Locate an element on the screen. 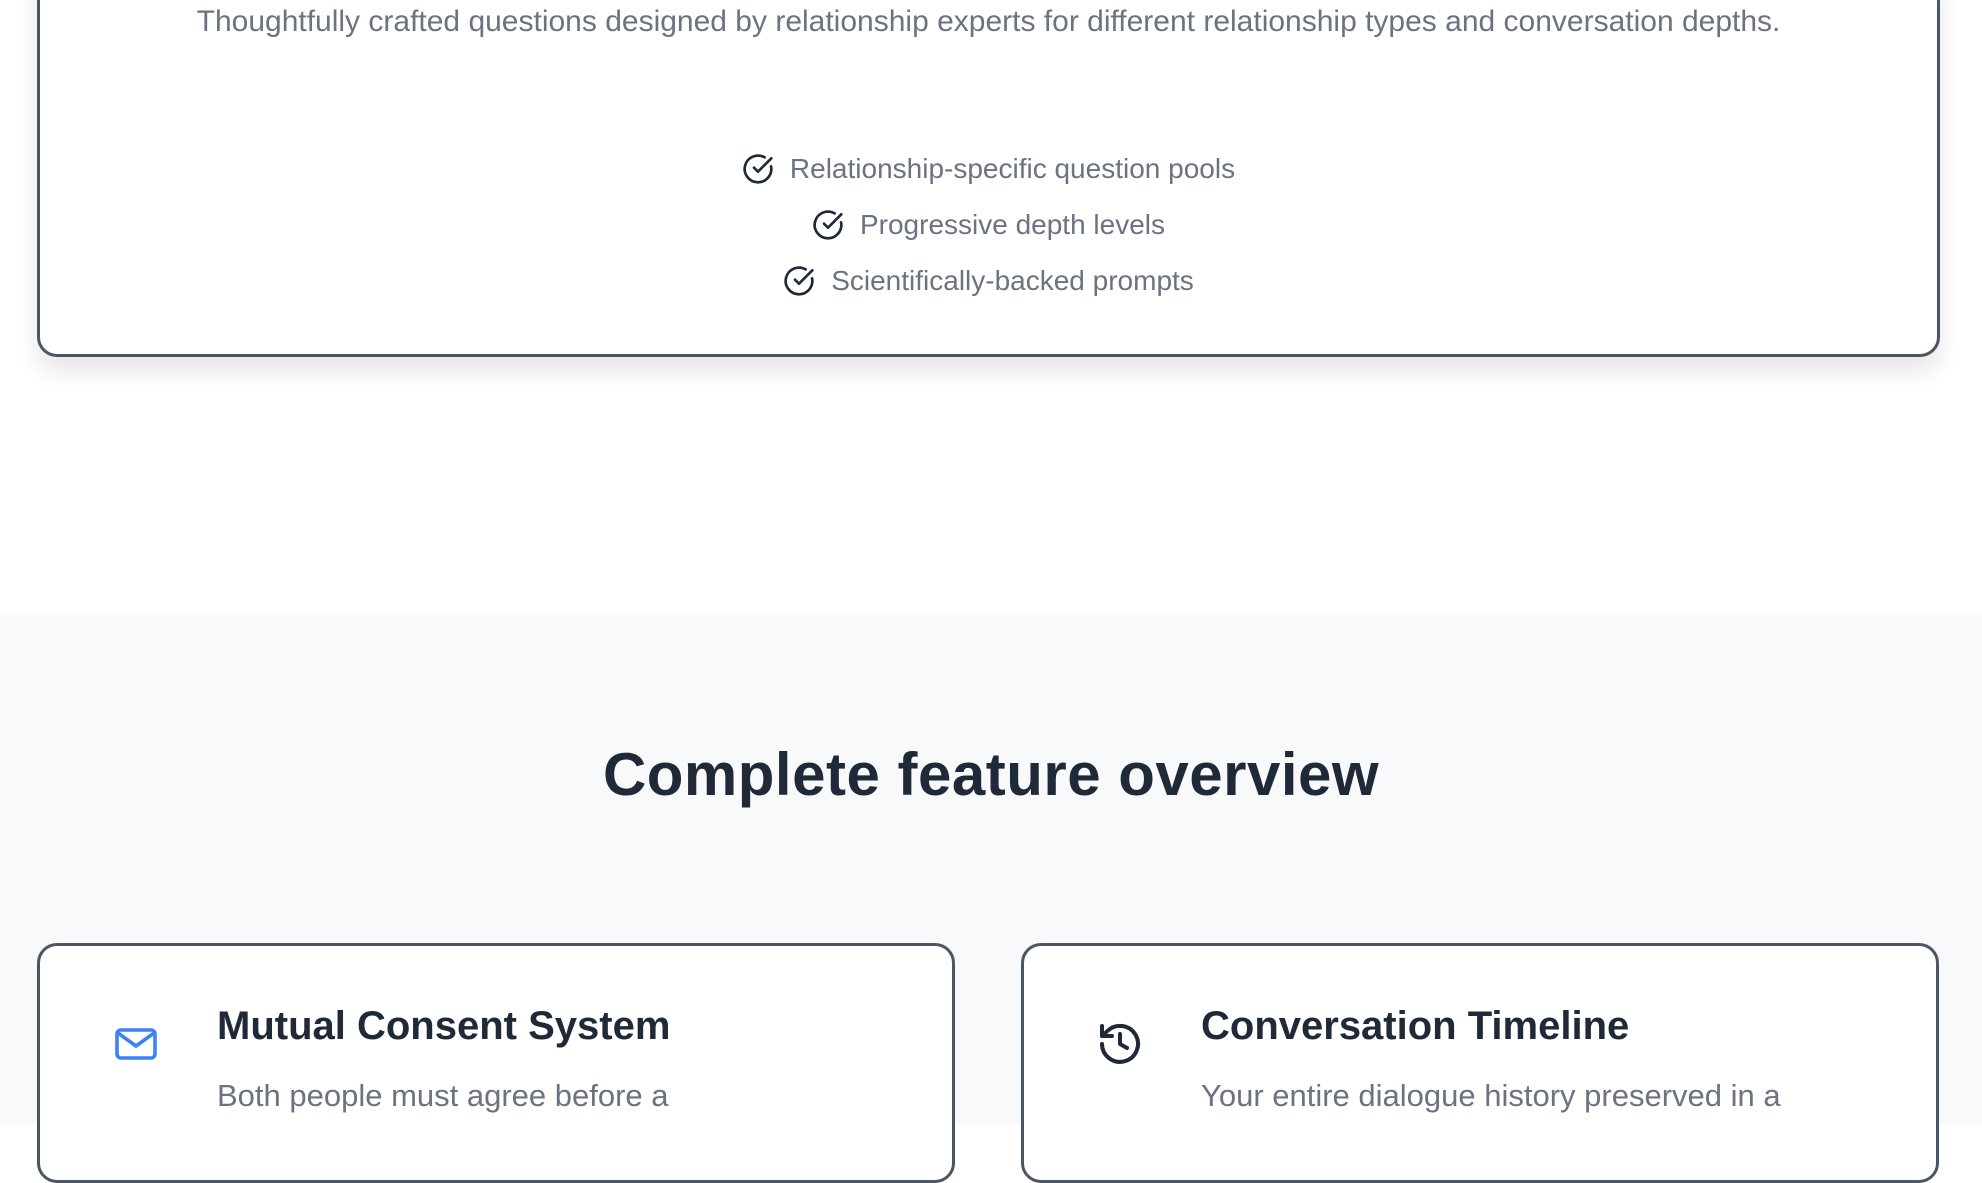 This screenshot has height=1183, width=1982. checklist-item: Scientifically-backed prompts is located at coordinates (988, 281).